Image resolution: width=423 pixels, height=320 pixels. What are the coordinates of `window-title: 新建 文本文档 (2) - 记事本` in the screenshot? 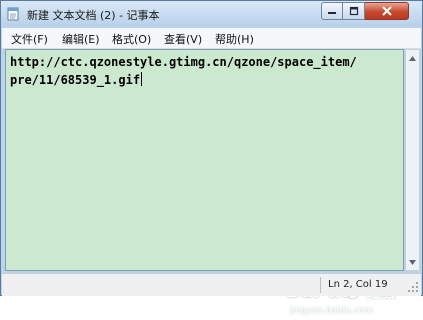 It's located at (93, 15).